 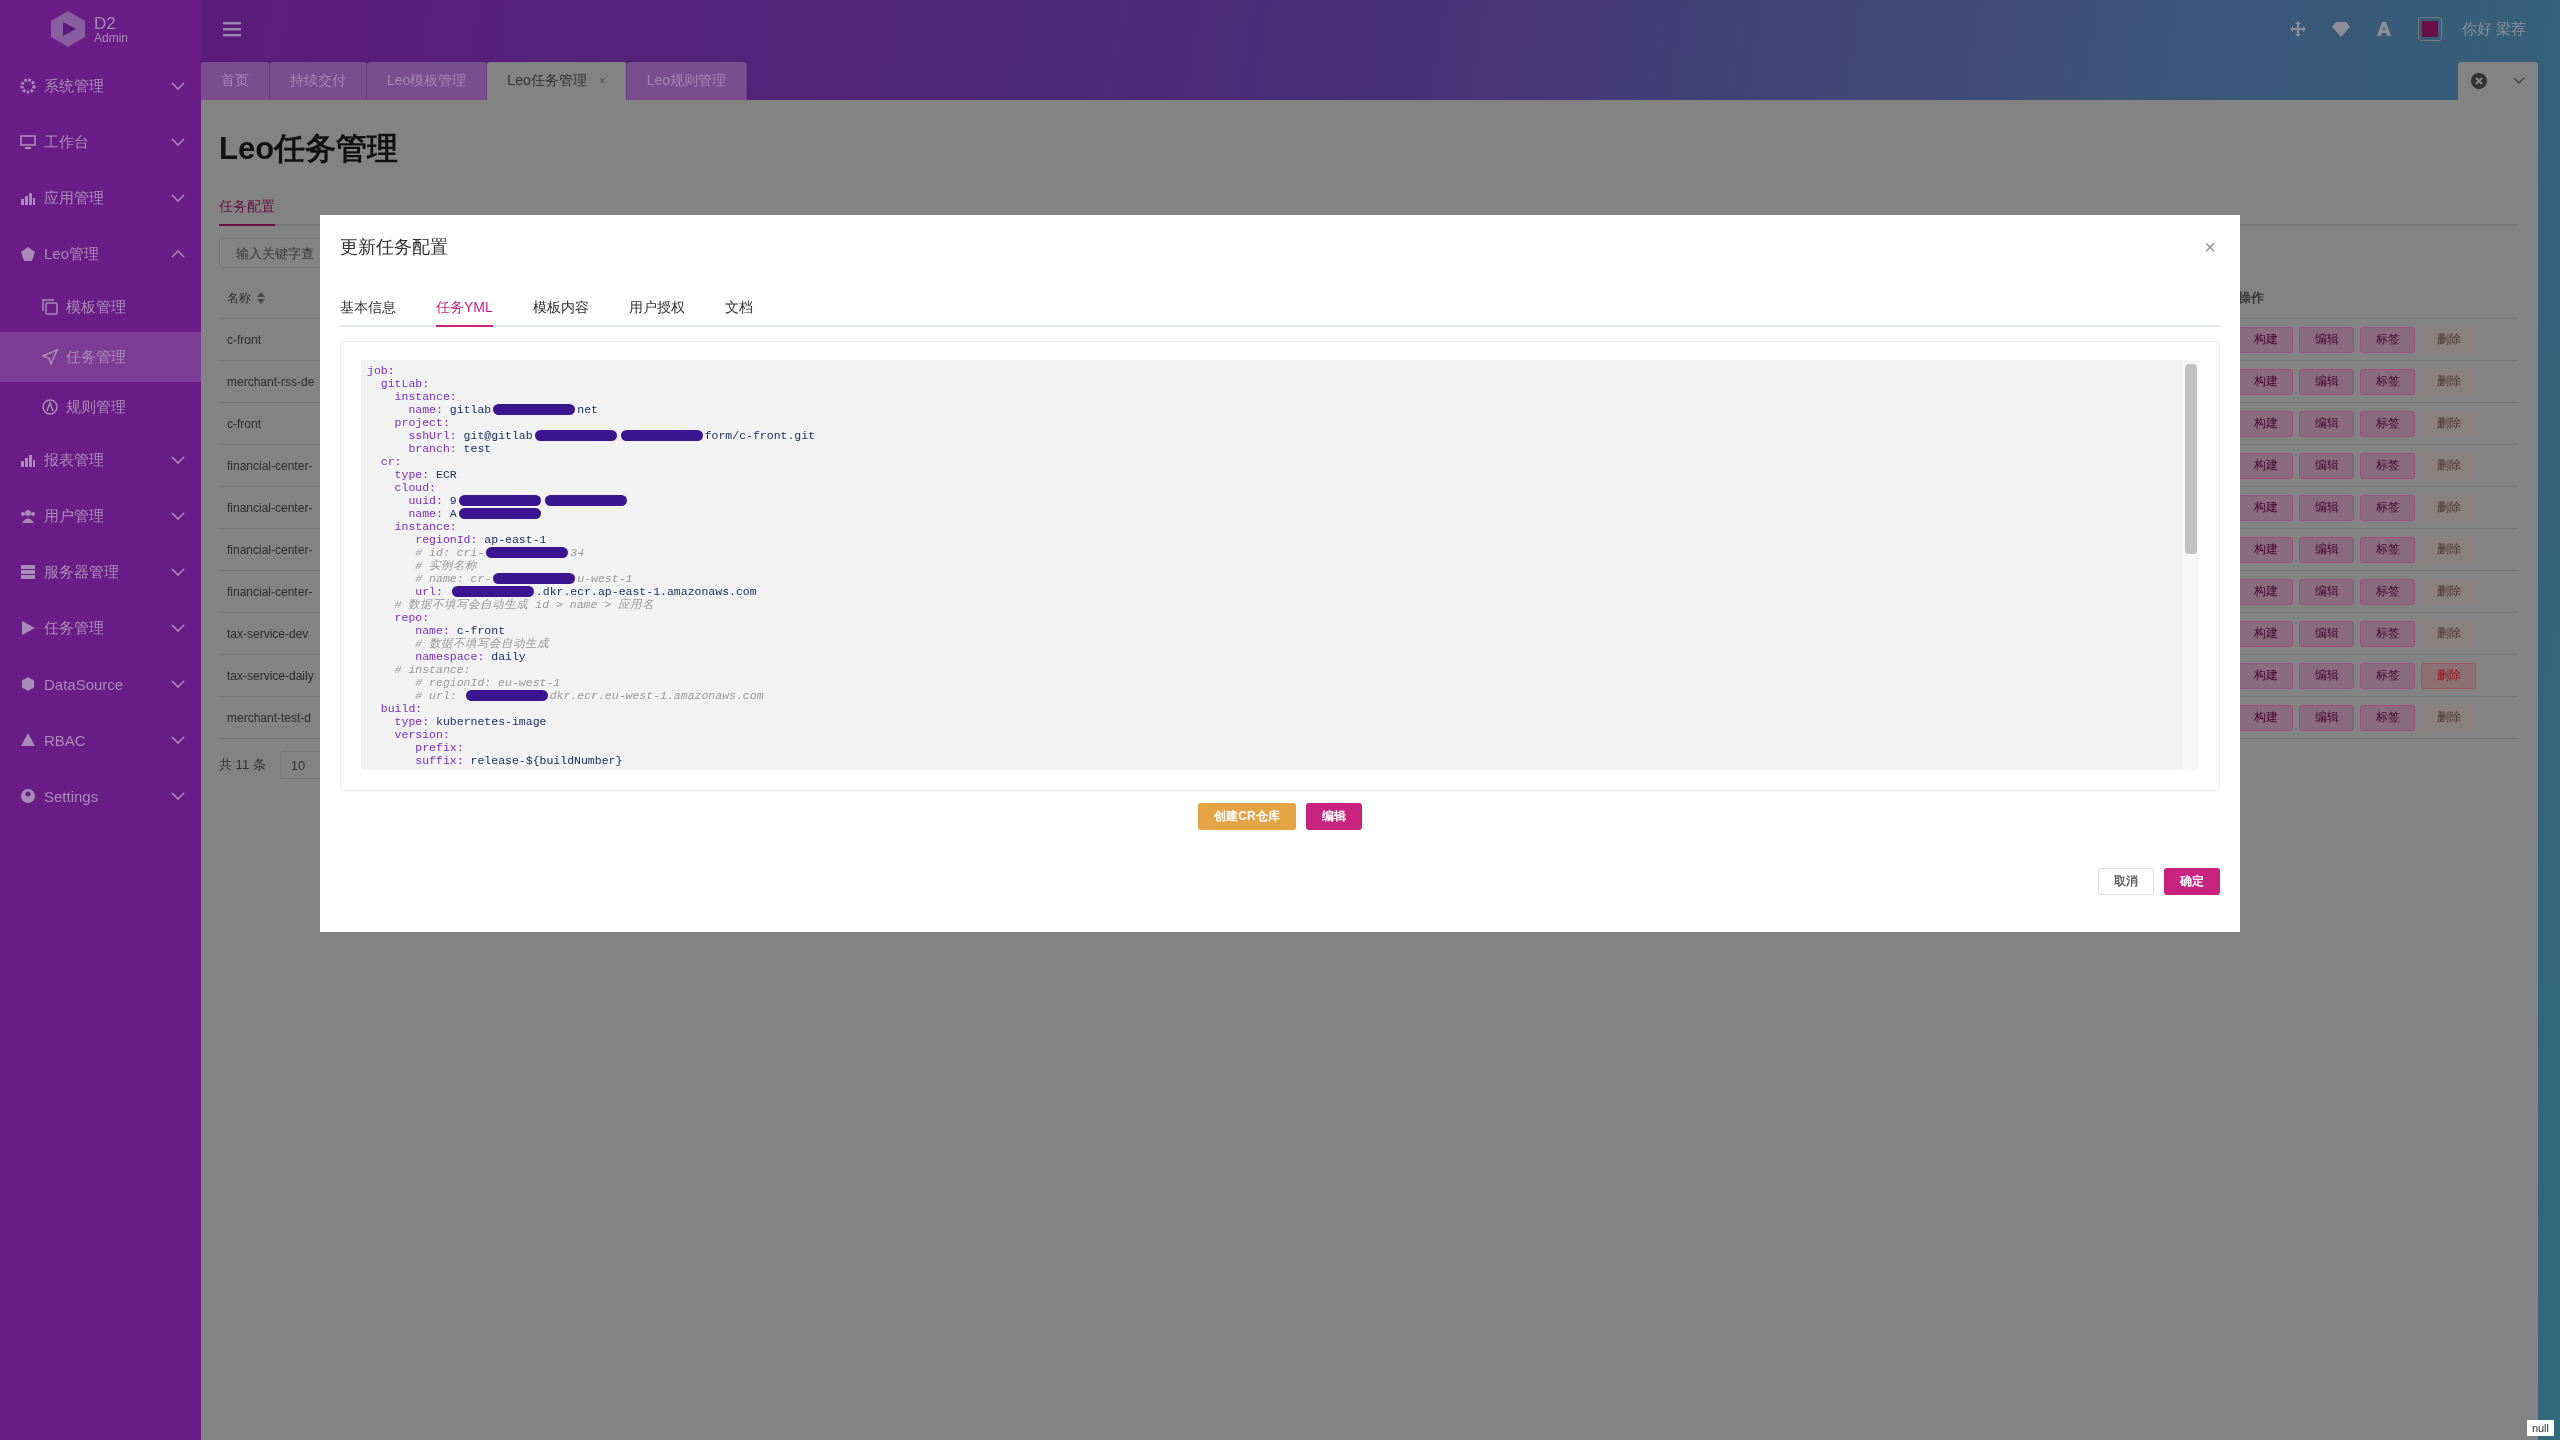 What do you see at coordinates (270, 675) in the screenshot?
I see `table-cell-text: tax-service-daily` at bounding box center [270, 675].